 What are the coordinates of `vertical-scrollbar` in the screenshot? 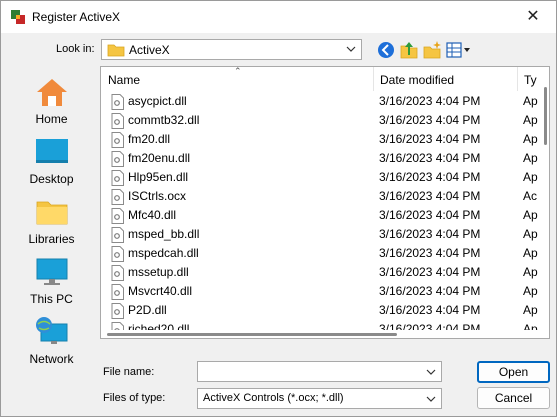 It's located at (545, 202).